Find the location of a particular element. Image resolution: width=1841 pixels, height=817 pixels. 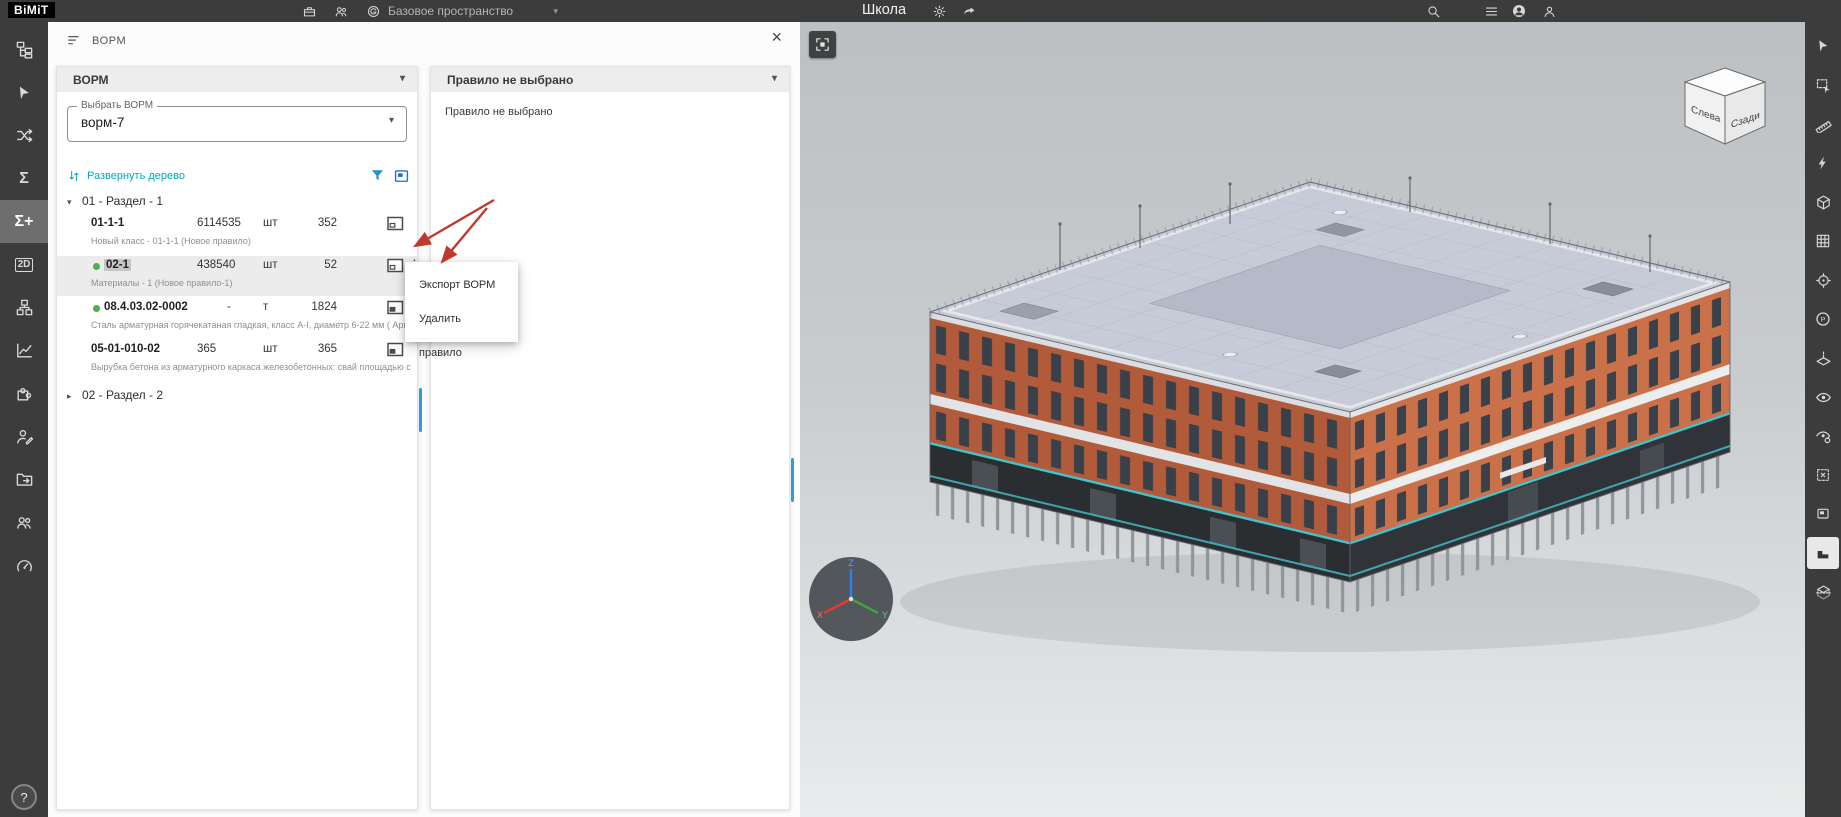

row-count: 365 is located at coordinates (327, 349).